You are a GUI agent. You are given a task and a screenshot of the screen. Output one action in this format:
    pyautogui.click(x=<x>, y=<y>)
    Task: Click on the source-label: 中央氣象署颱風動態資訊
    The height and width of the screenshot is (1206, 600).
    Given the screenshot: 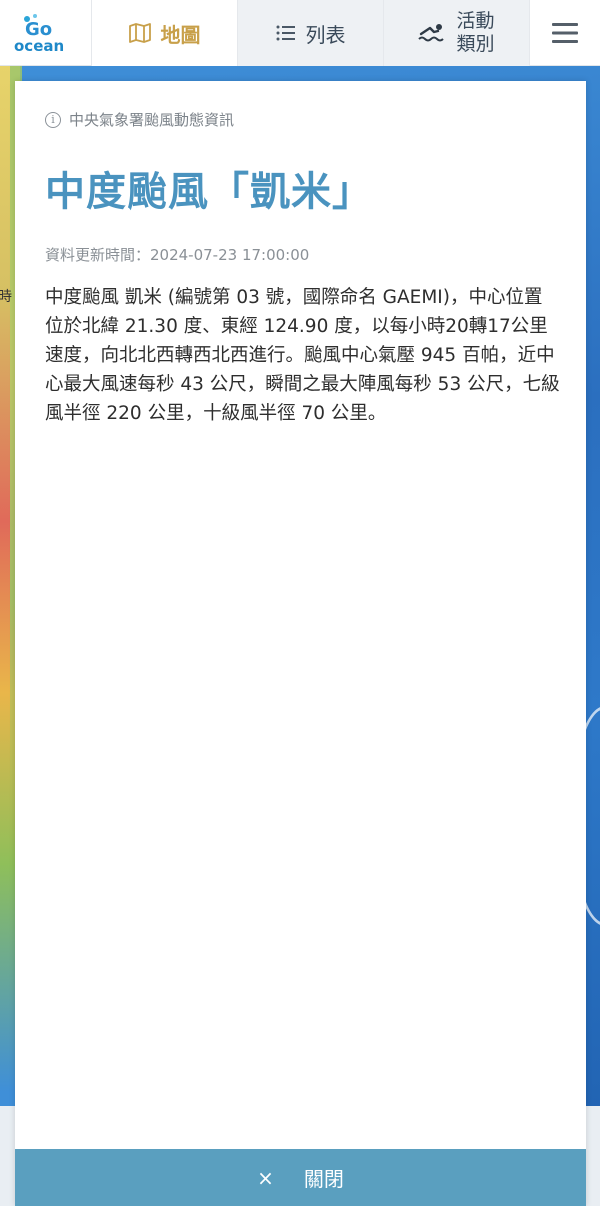 What is the action you would take?
    pyautogui.click(x=152, y=120)
    